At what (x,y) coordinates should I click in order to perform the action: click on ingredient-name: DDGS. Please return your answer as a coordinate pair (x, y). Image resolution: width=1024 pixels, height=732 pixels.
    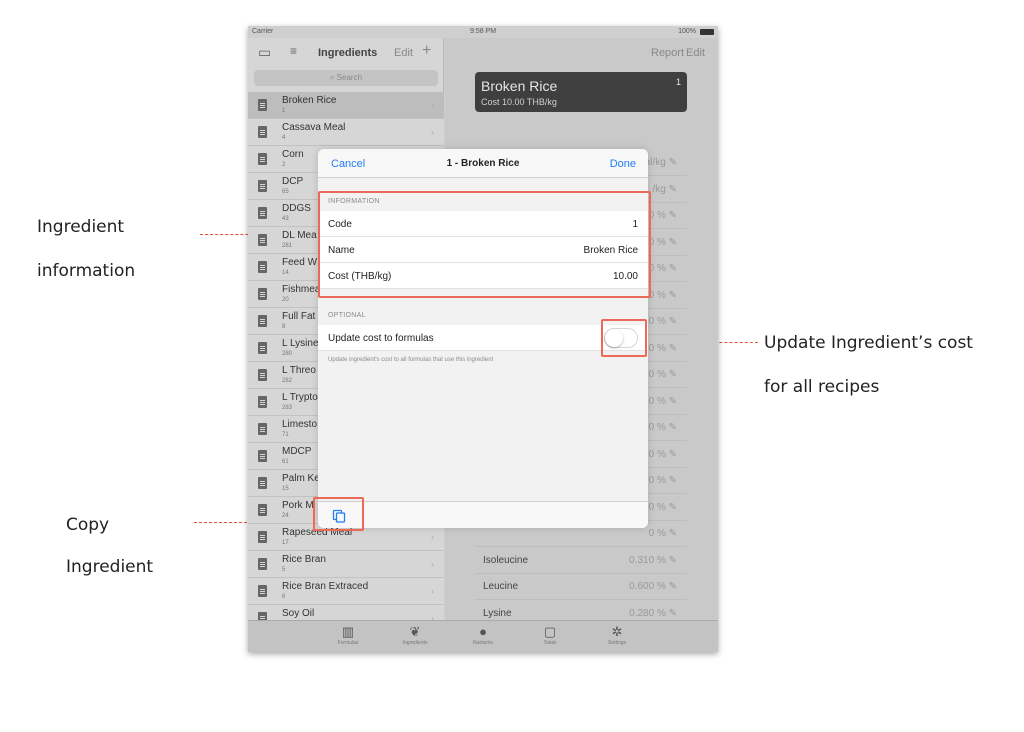
    Looking at the image, I should click on (296, 208).